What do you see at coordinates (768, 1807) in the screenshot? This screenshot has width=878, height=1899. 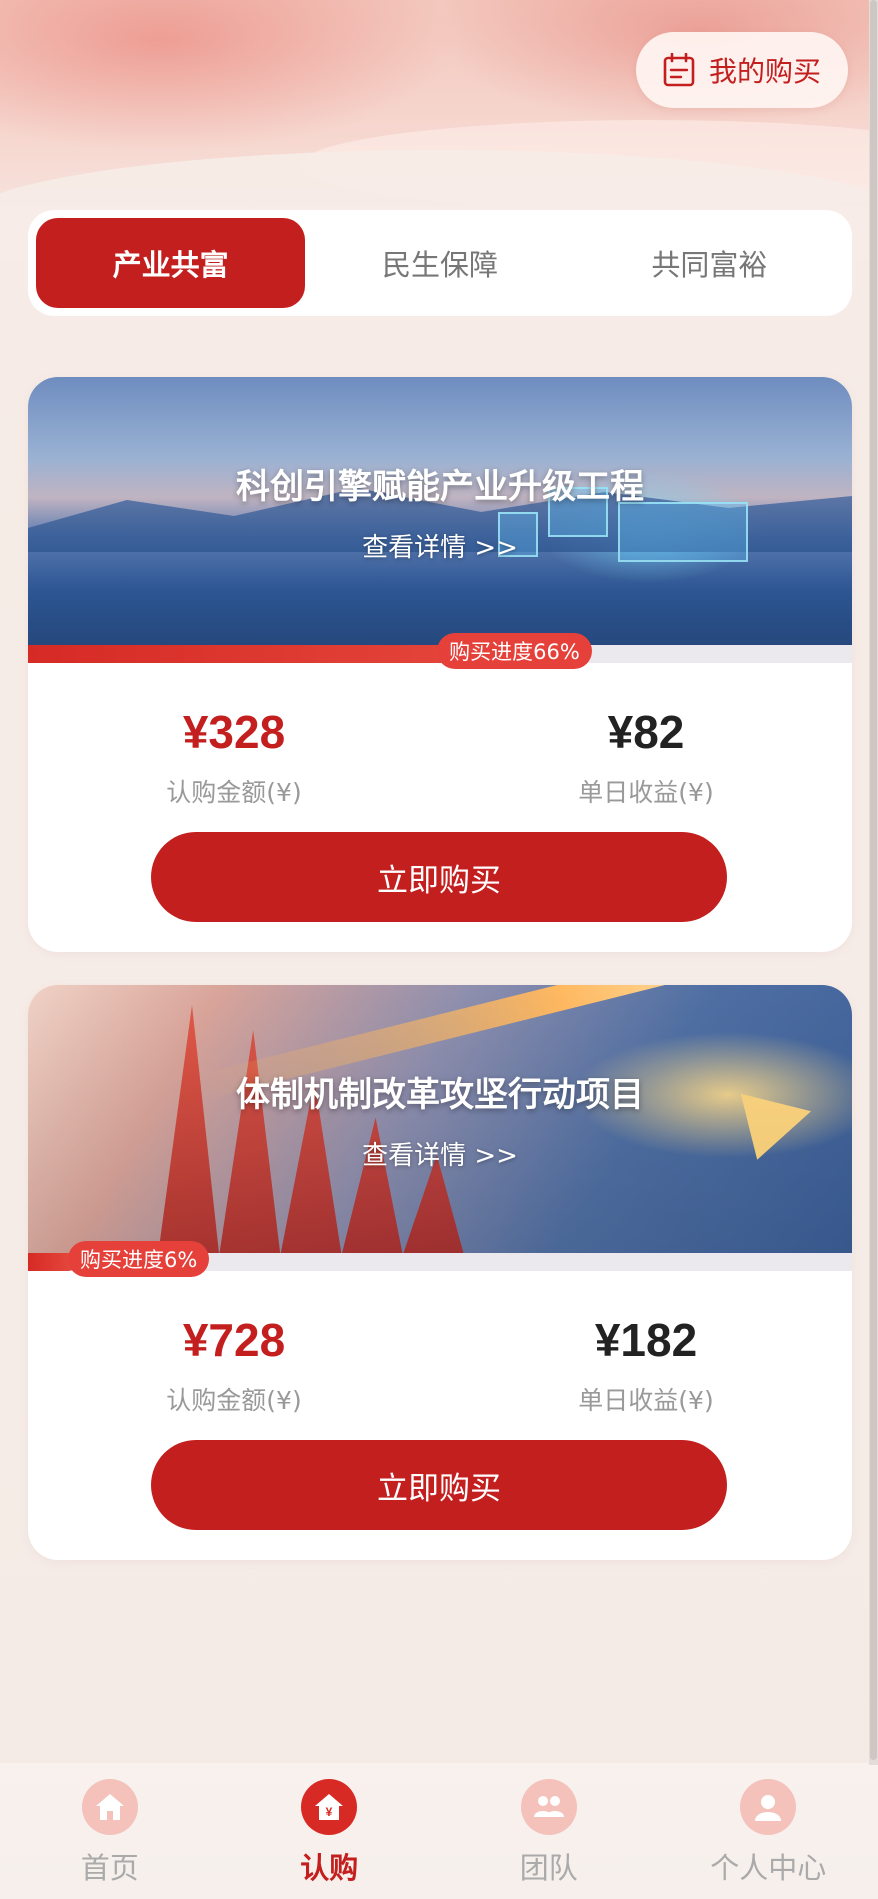 I see `user-icon` at bounding box center [768, 1807].